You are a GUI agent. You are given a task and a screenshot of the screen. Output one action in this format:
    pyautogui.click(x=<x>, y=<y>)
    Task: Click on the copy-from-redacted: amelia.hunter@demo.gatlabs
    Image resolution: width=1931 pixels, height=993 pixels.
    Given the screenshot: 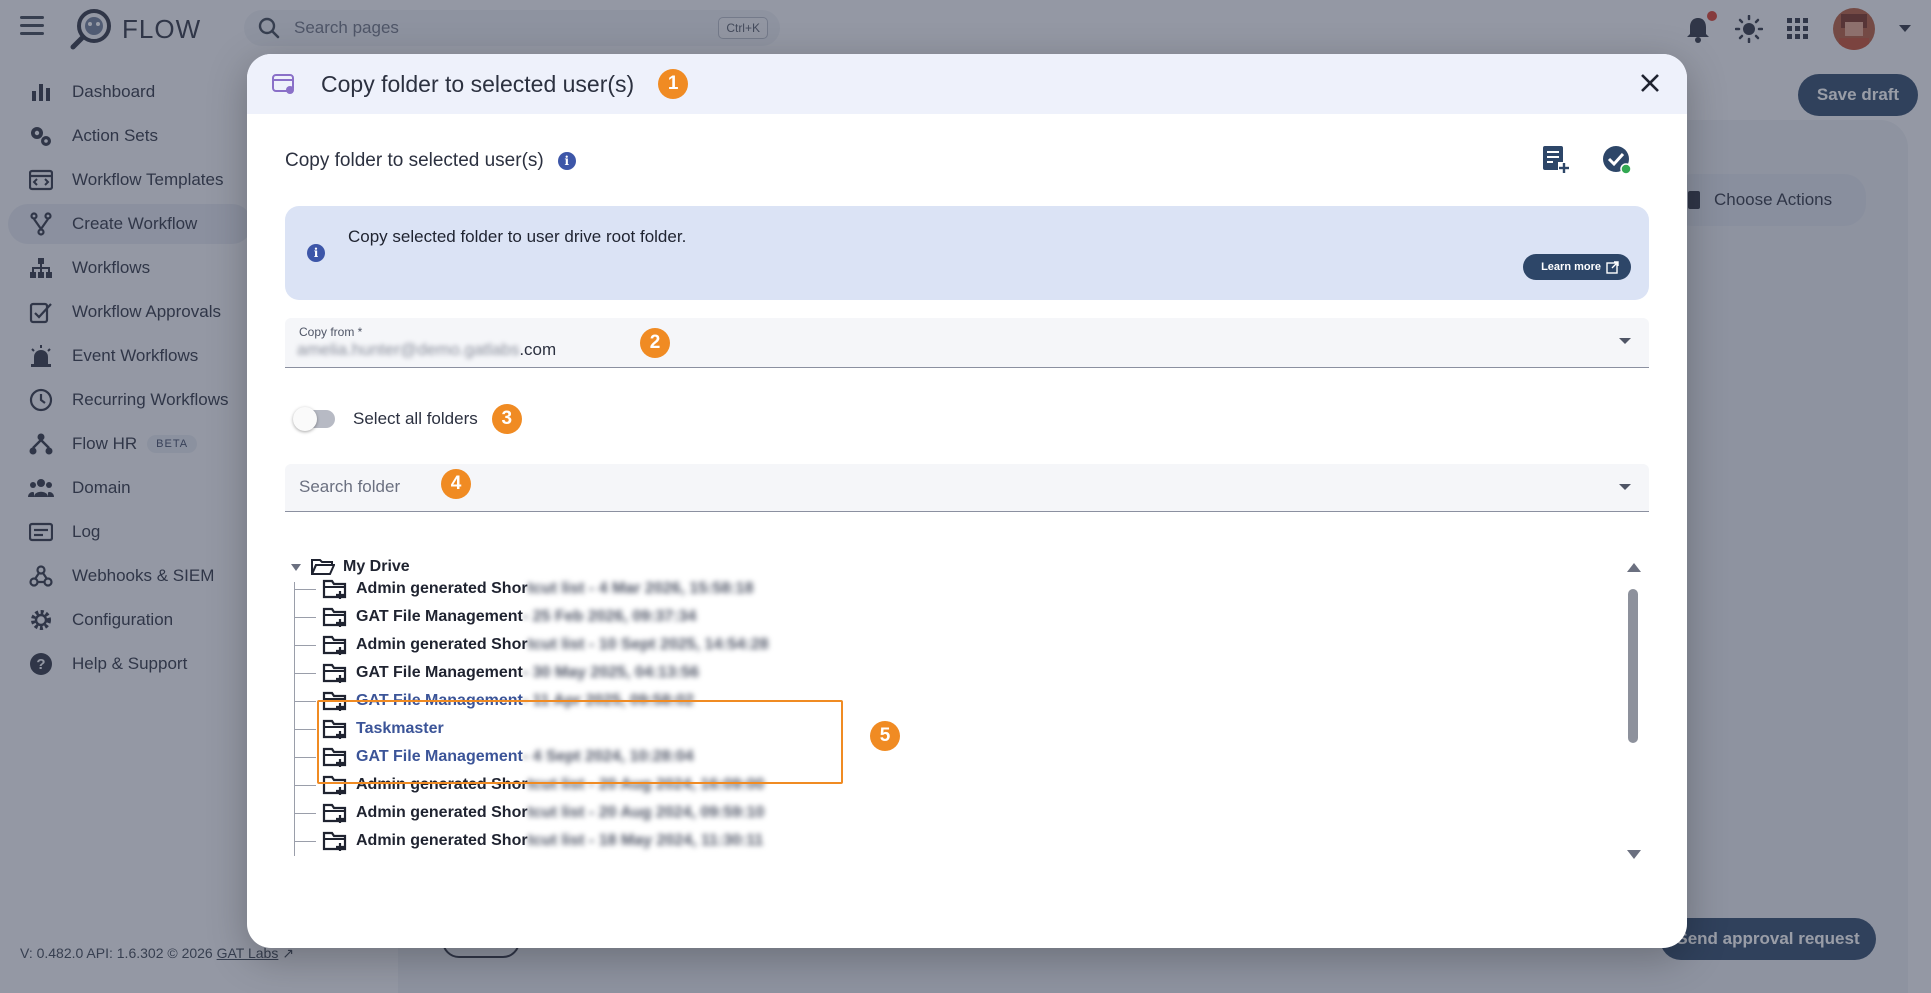 What is the action you would take?
    pyautogui.click(x=408, y=349)
    